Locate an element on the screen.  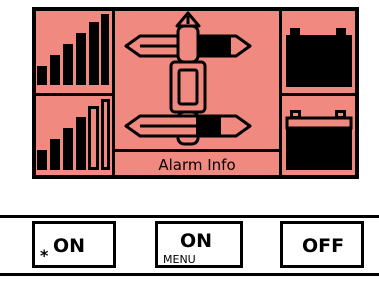
on-menu-button: ON MENU is located at coordinates (199, 244).